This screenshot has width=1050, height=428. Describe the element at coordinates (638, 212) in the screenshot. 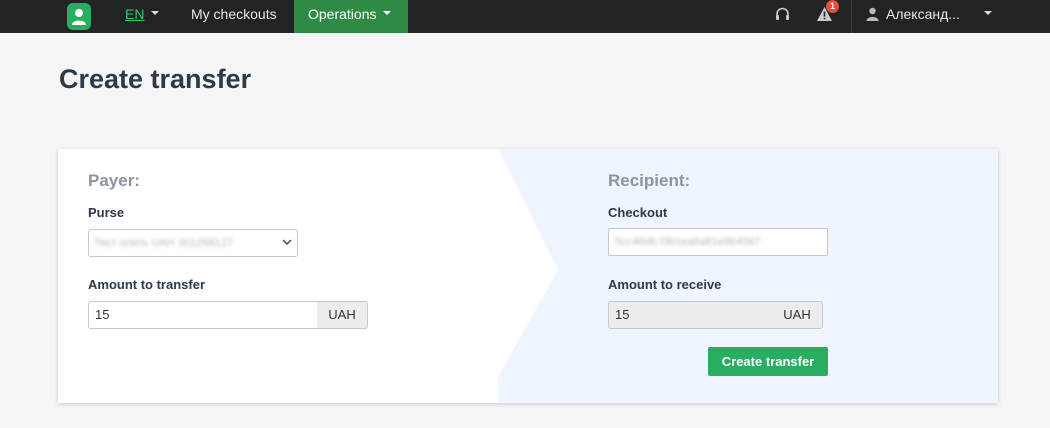

I see `checkout-label: Checkout` at that location.